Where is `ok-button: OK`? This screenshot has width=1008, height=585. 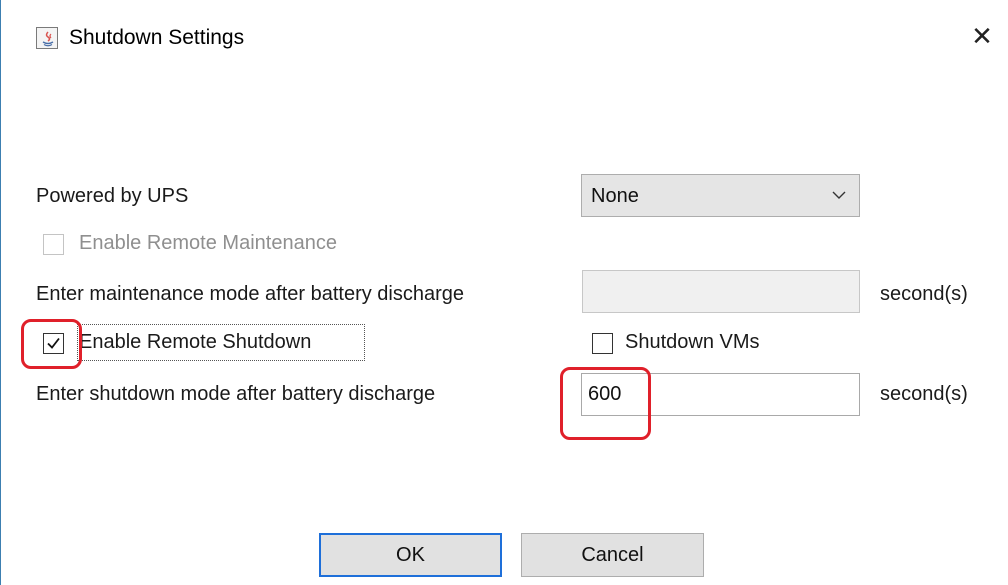 ok-button: OK is located at coordinates (410, 555).